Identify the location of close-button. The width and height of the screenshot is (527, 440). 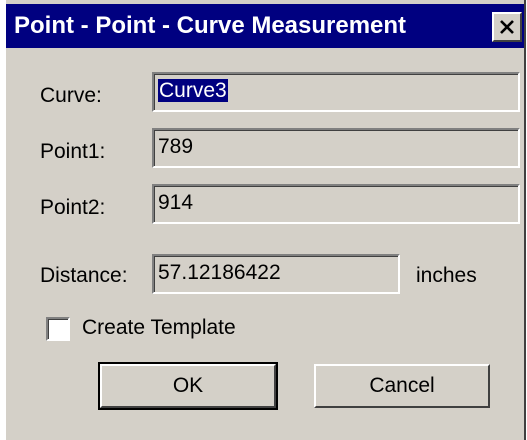
(507, 27).